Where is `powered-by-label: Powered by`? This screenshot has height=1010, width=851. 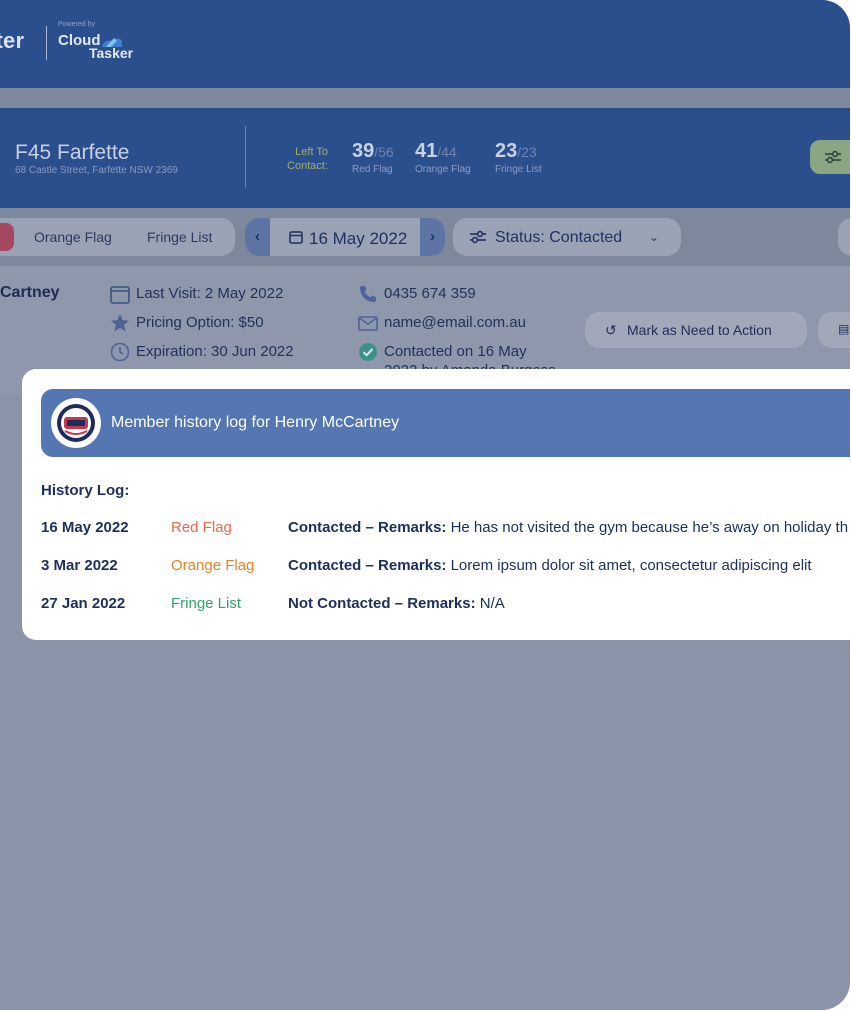
powered-by-label: Powered by is located at coordinates (76, 24).